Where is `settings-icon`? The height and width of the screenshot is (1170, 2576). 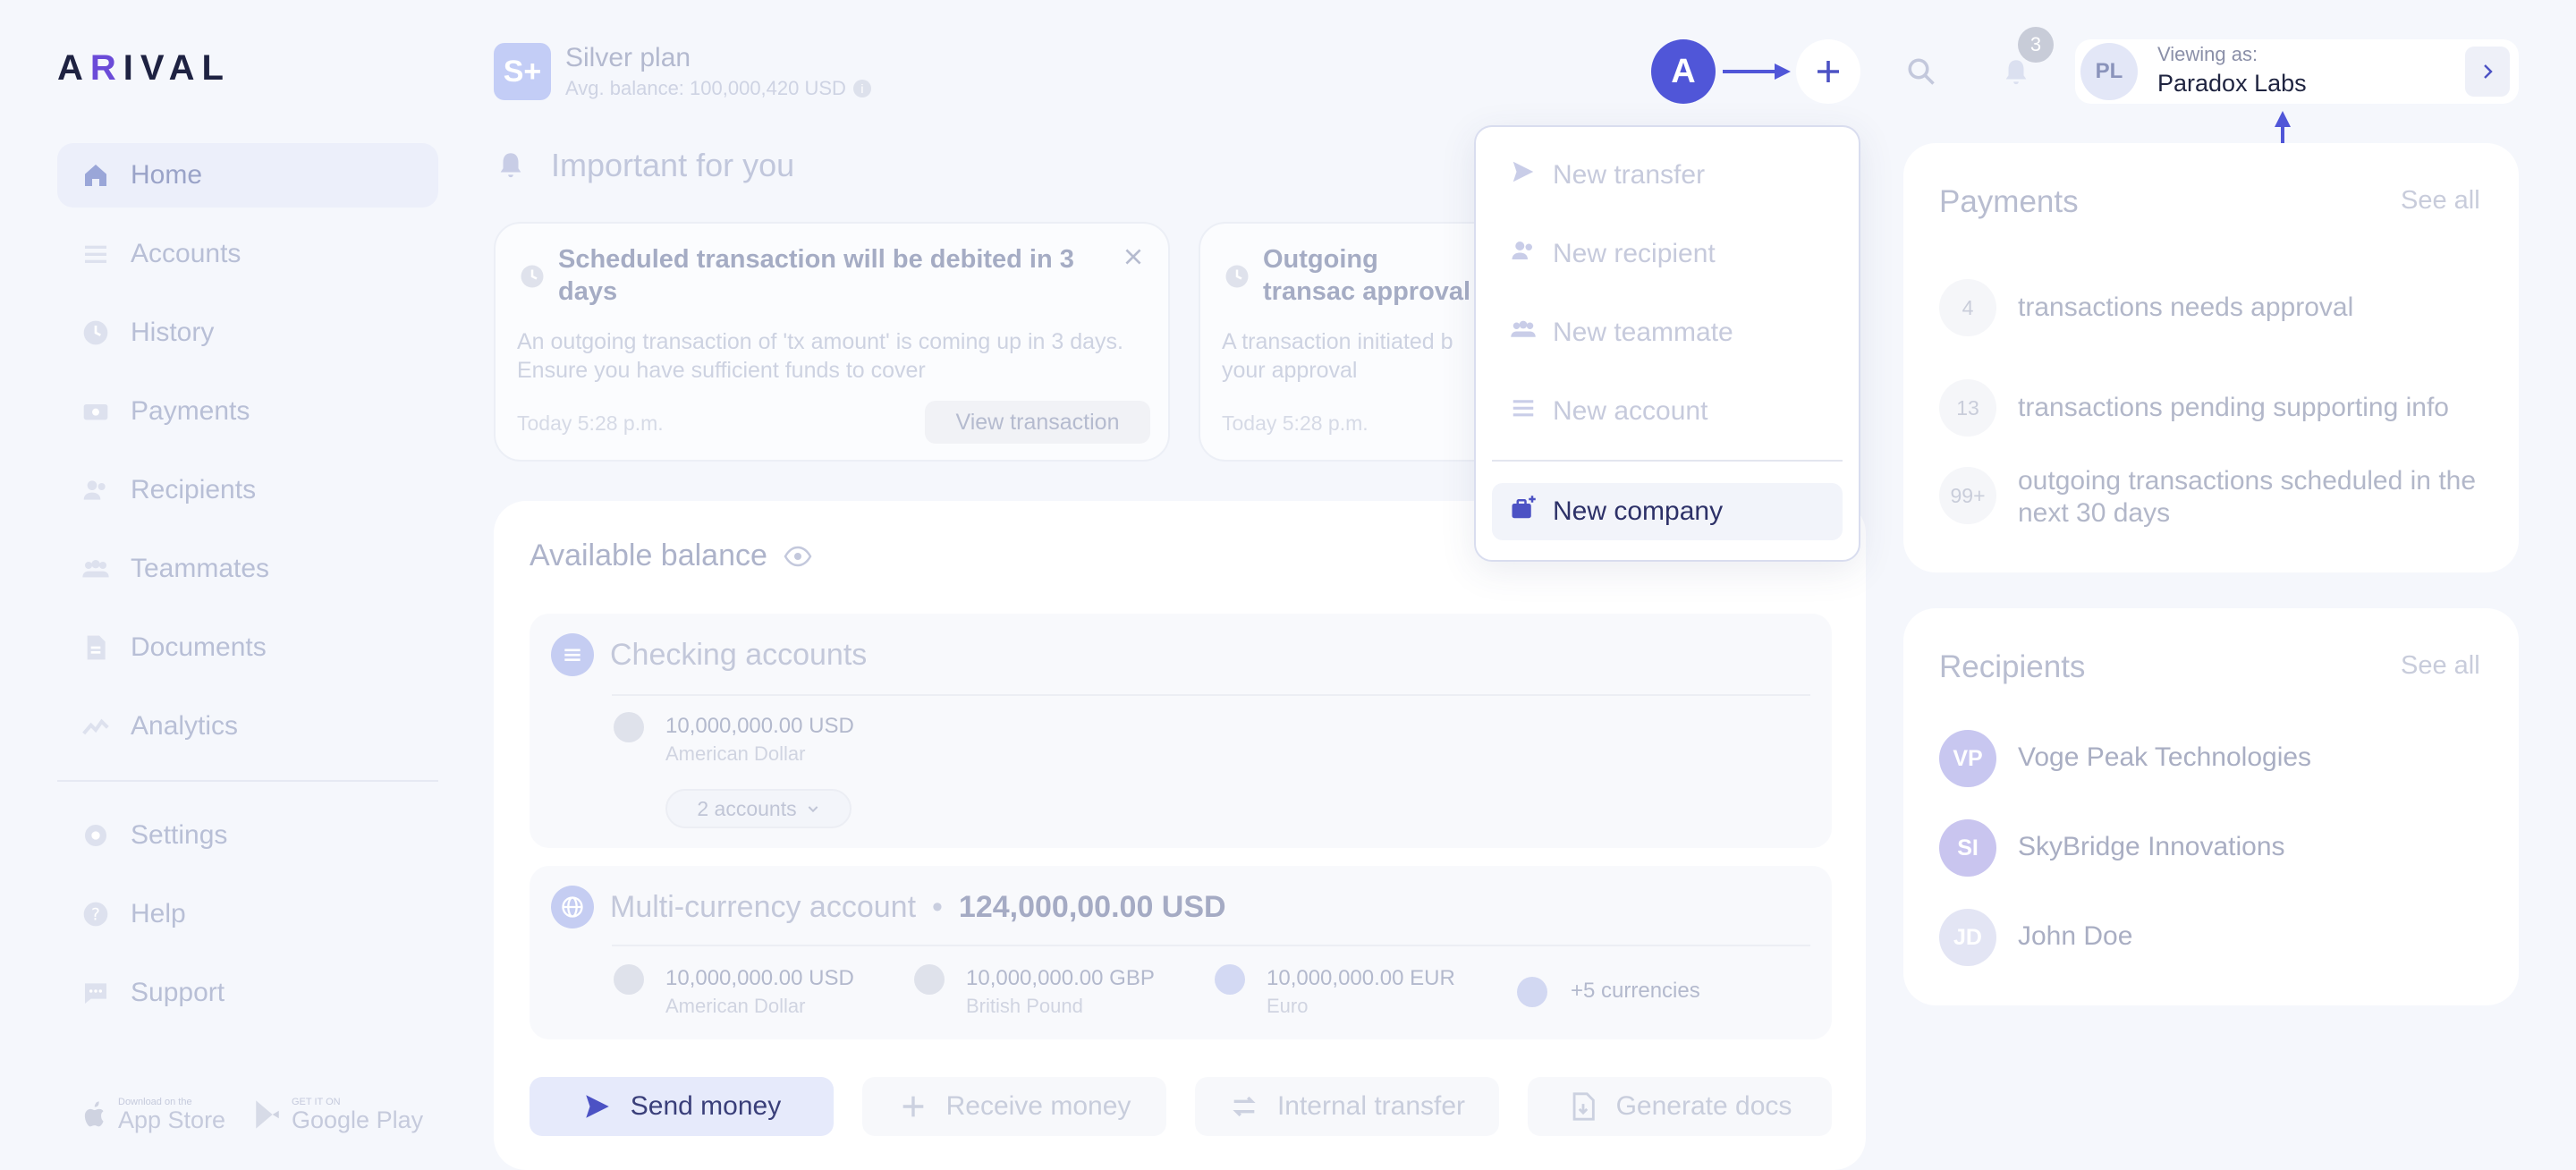
settings-icon is located at coordinates (95, 835).